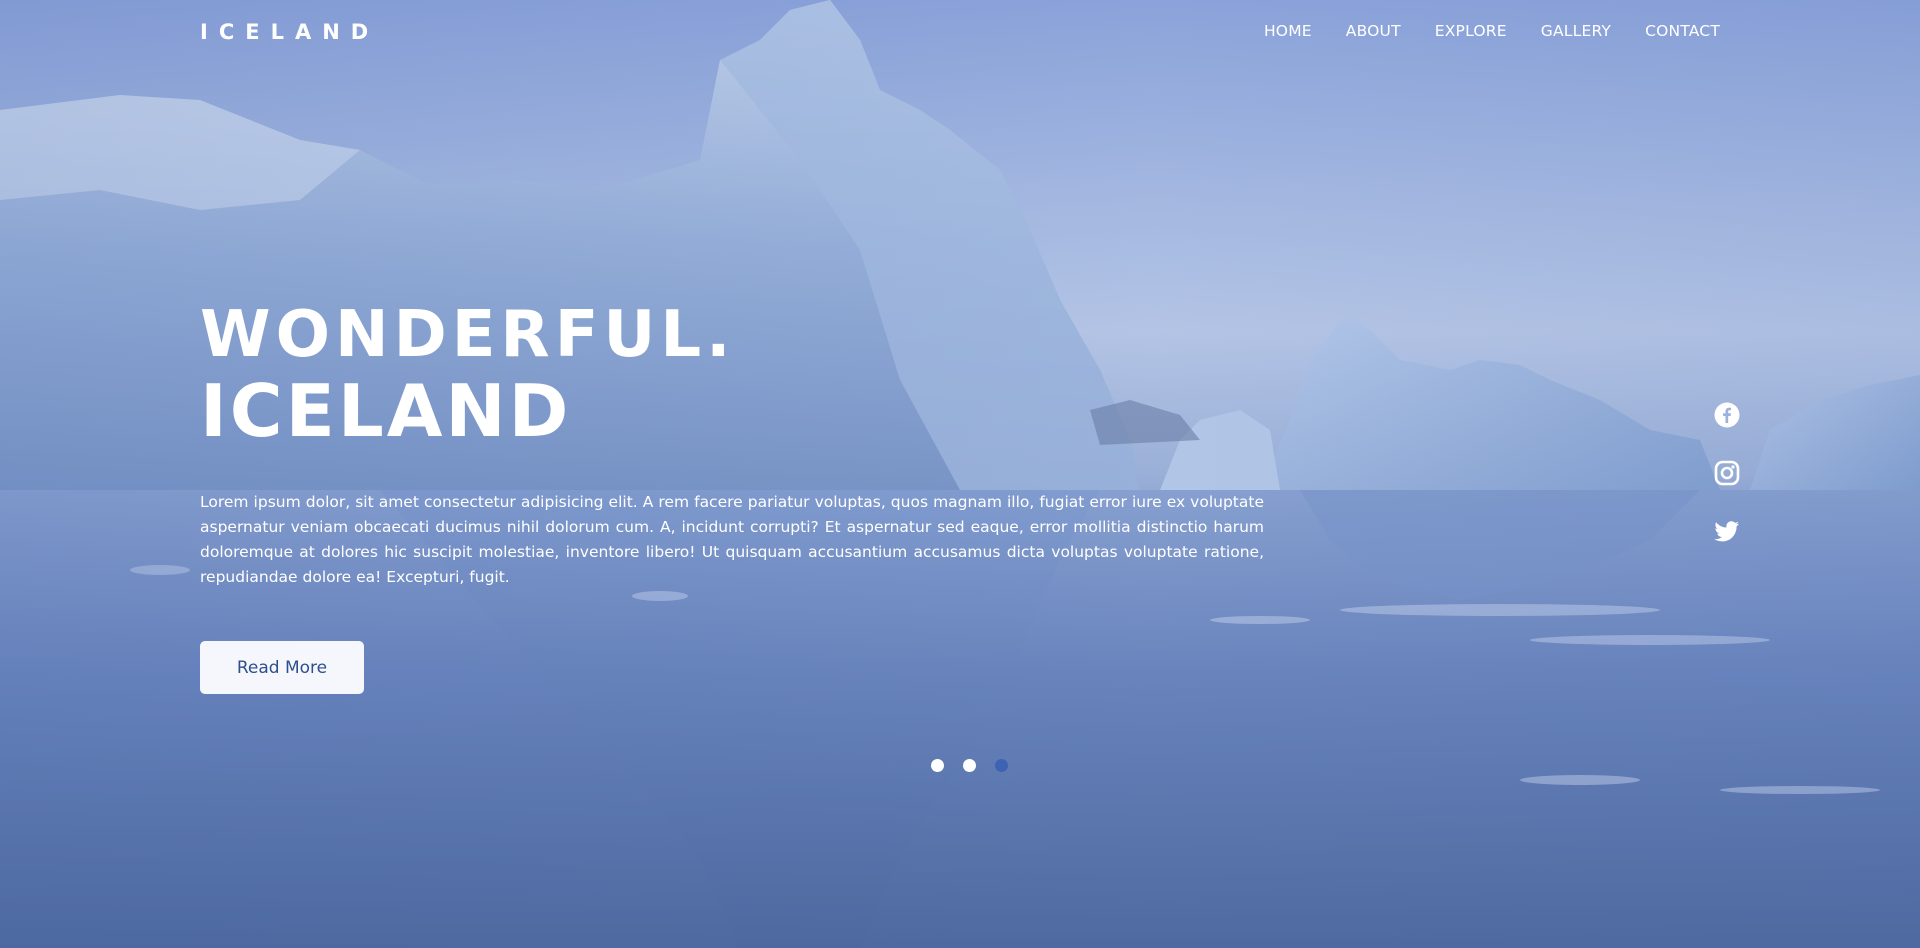  What do you see at coordinates (1471, 31) in the screenshot?
I see `nav-explore: EXPLORE` at bounding box center [1471, 31].